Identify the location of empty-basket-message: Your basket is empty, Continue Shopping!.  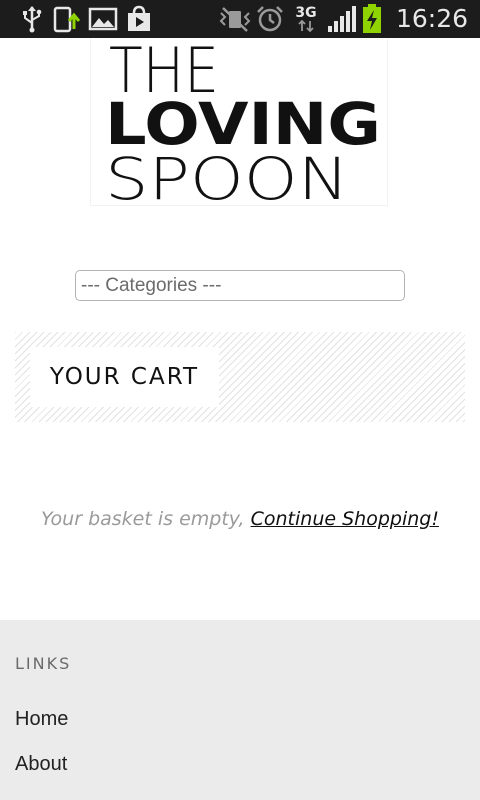
(240, 519).